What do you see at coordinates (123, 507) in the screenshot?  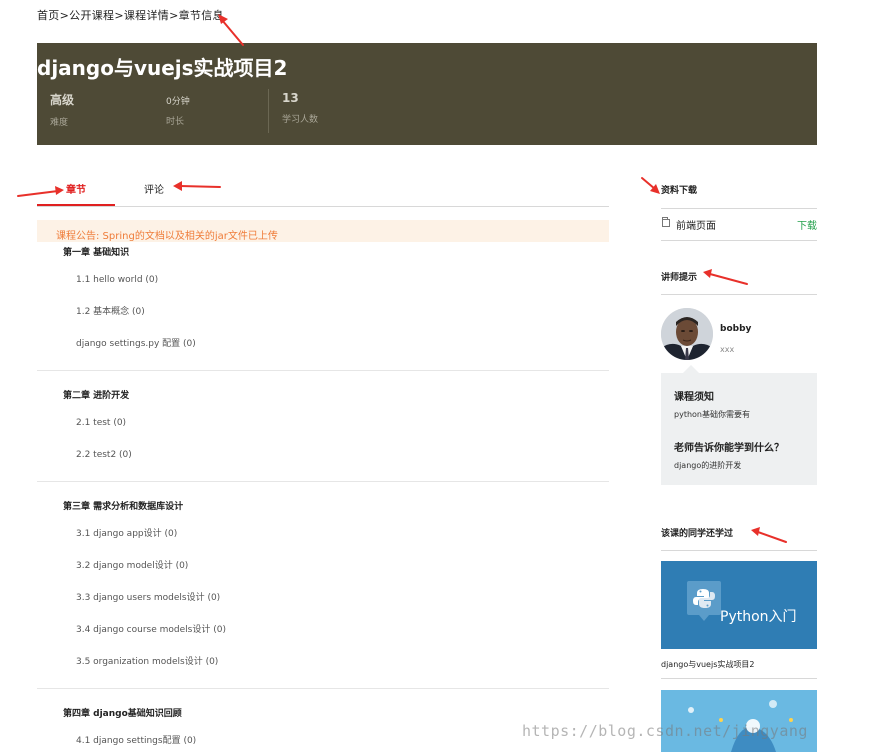 I see `chapter-title: 第三章 需求分析和数据库设计` at bounding box center [123, 507].